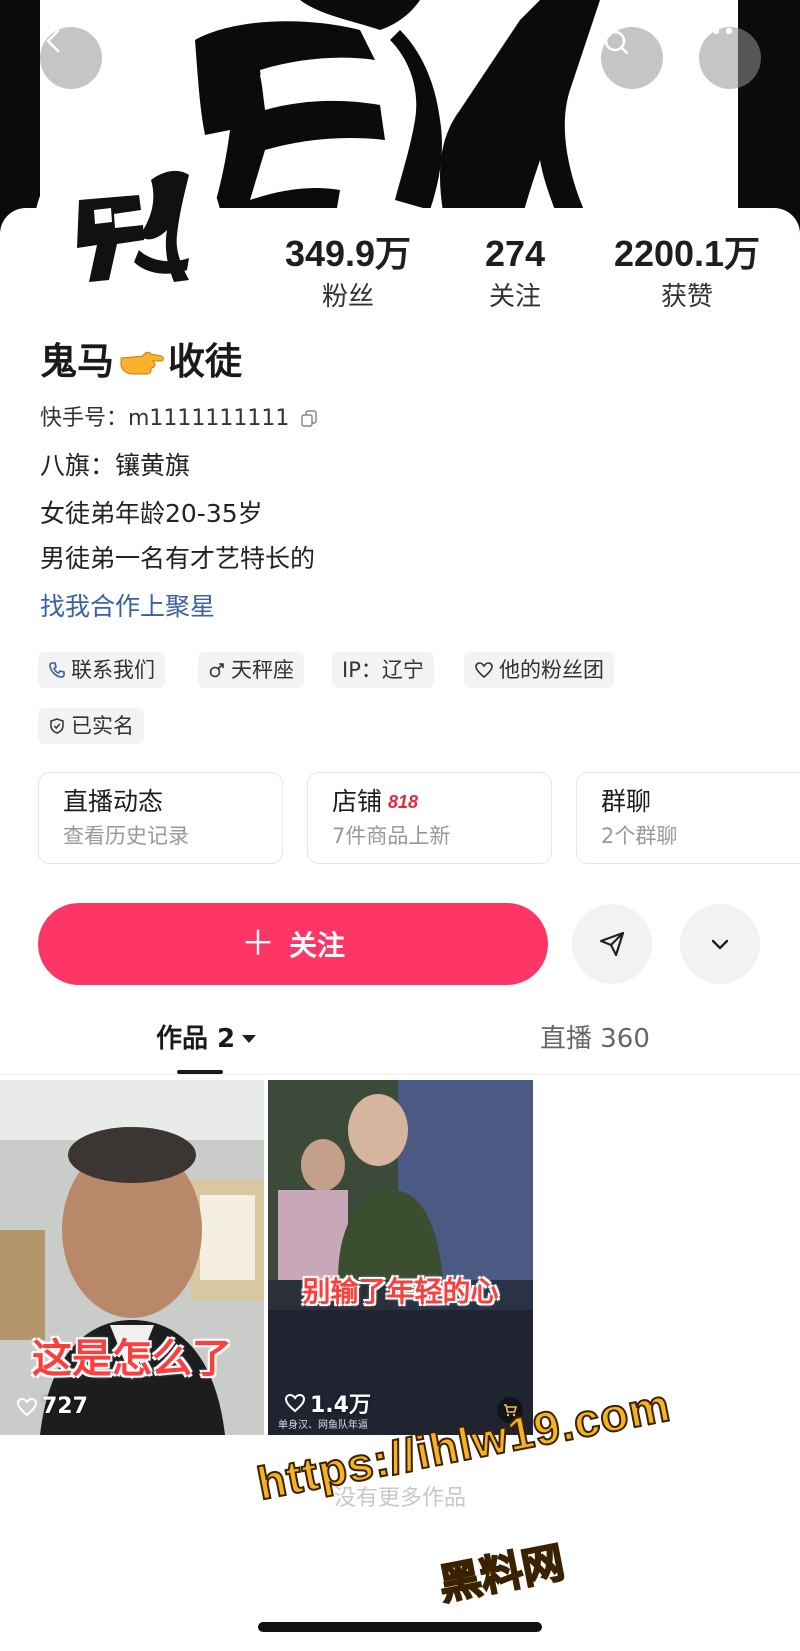 Image resolution: width=800 pixels, height=1651 pixels. I want to click on stat-likes: 2200.1万 获赞, so click(687, 273).